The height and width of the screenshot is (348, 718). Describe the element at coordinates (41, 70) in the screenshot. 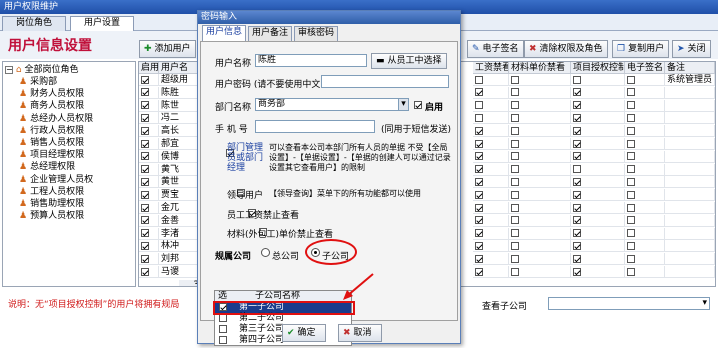

I see `tree-root: − ⌂ 全部岗位角色` at that location.